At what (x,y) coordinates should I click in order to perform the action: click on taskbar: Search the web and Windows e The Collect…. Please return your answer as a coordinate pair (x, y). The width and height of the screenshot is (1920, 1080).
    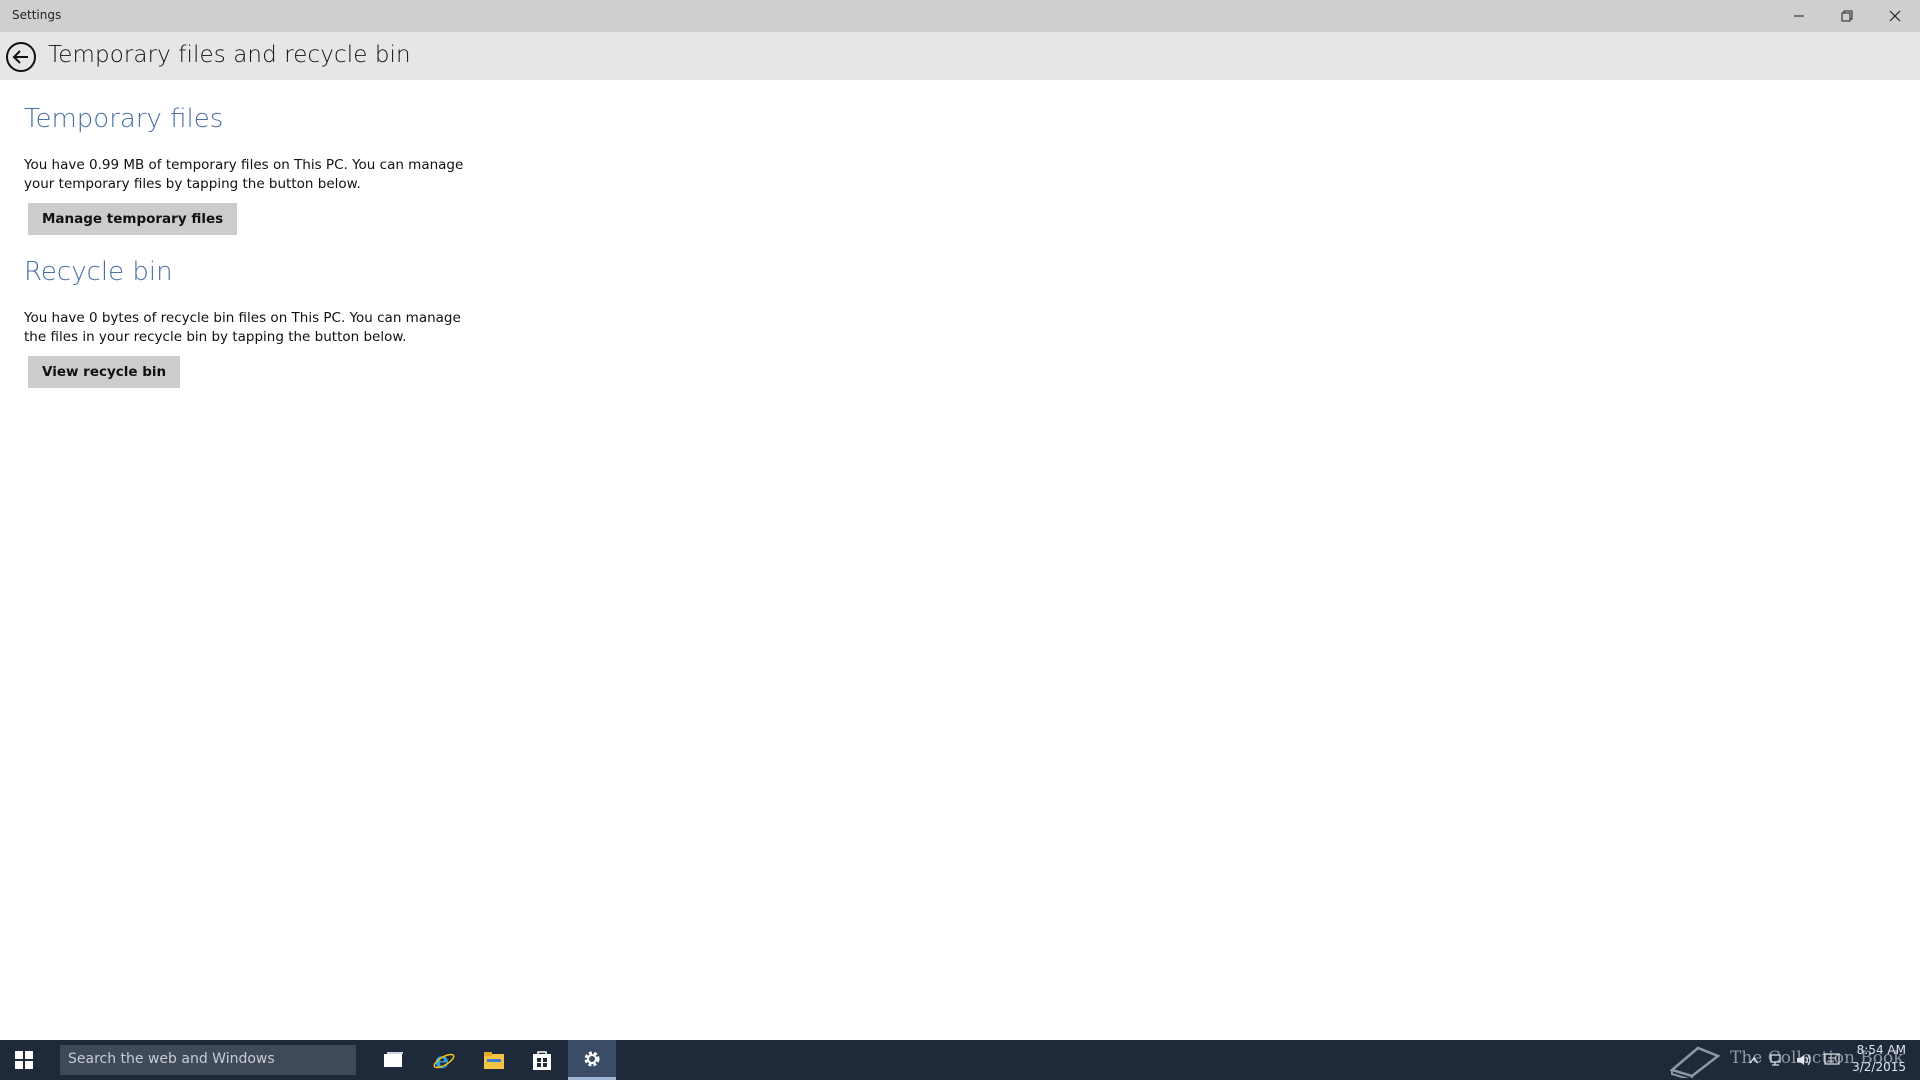
    Looking at the image, I should click on (960, 1060).